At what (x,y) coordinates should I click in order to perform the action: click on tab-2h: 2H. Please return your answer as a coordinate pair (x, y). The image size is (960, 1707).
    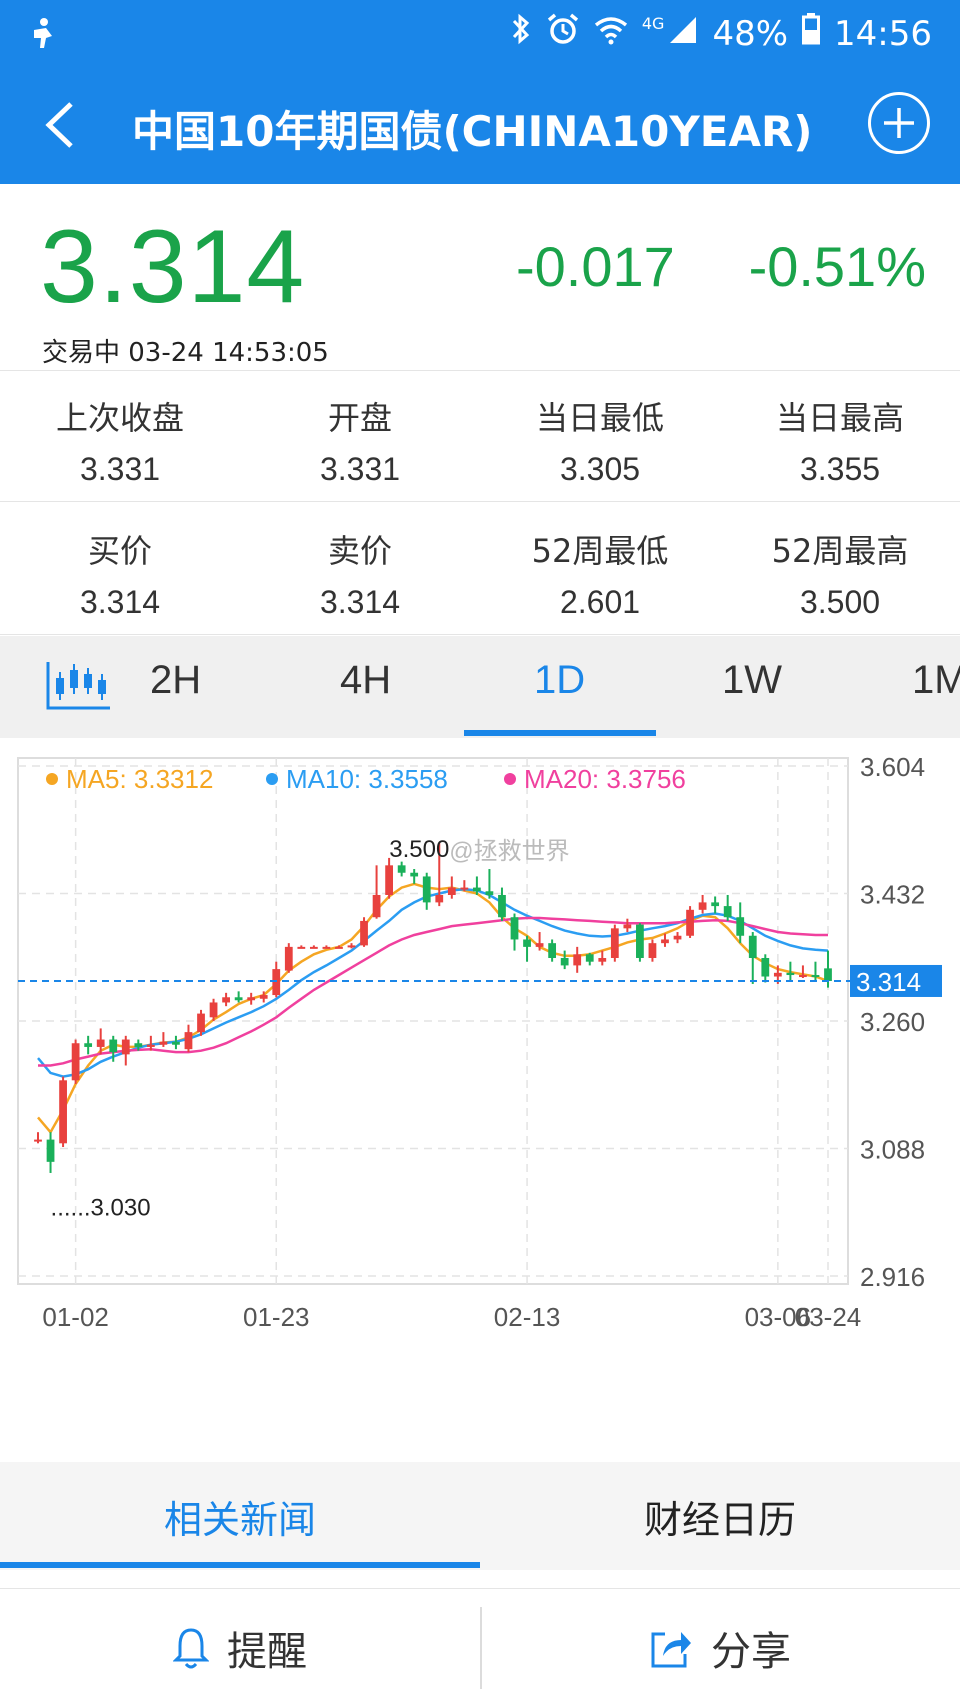
    Looking at the image, I should click on (175, 680).